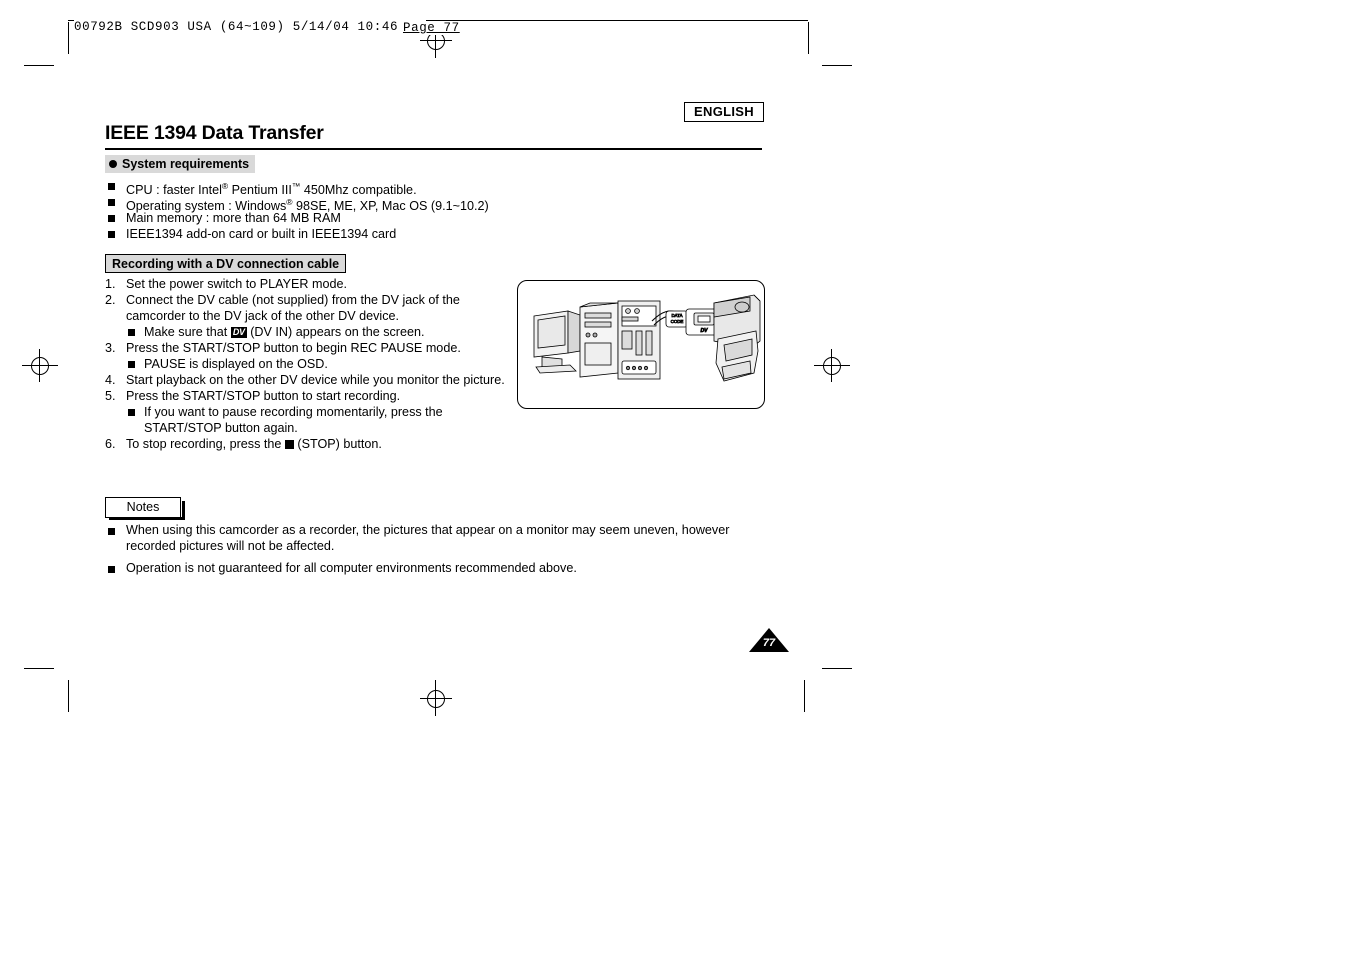 The width and height of the screenshot is (1351, 954). Describe the element at coordinates (68, 696) in the screenshot. I see `crop-mark-bottom-left-v` at that location.